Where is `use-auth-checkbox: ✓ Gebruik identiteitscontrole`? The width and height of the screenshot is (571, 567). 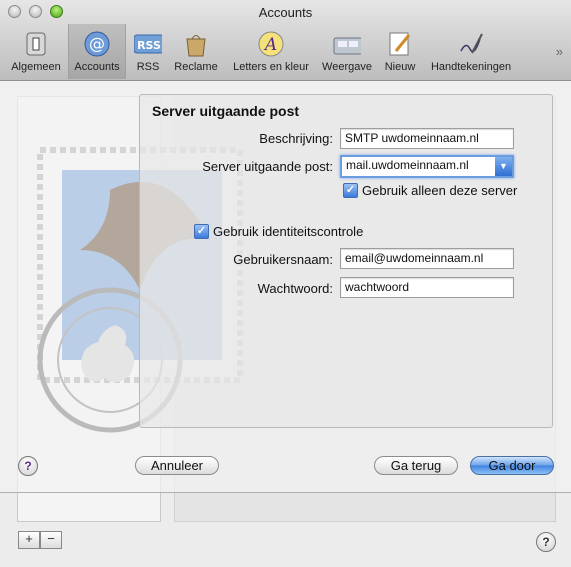 use-auth-checkbox: ✓ Gebruik identiteitscontrole is located at coordinates (278, 231).